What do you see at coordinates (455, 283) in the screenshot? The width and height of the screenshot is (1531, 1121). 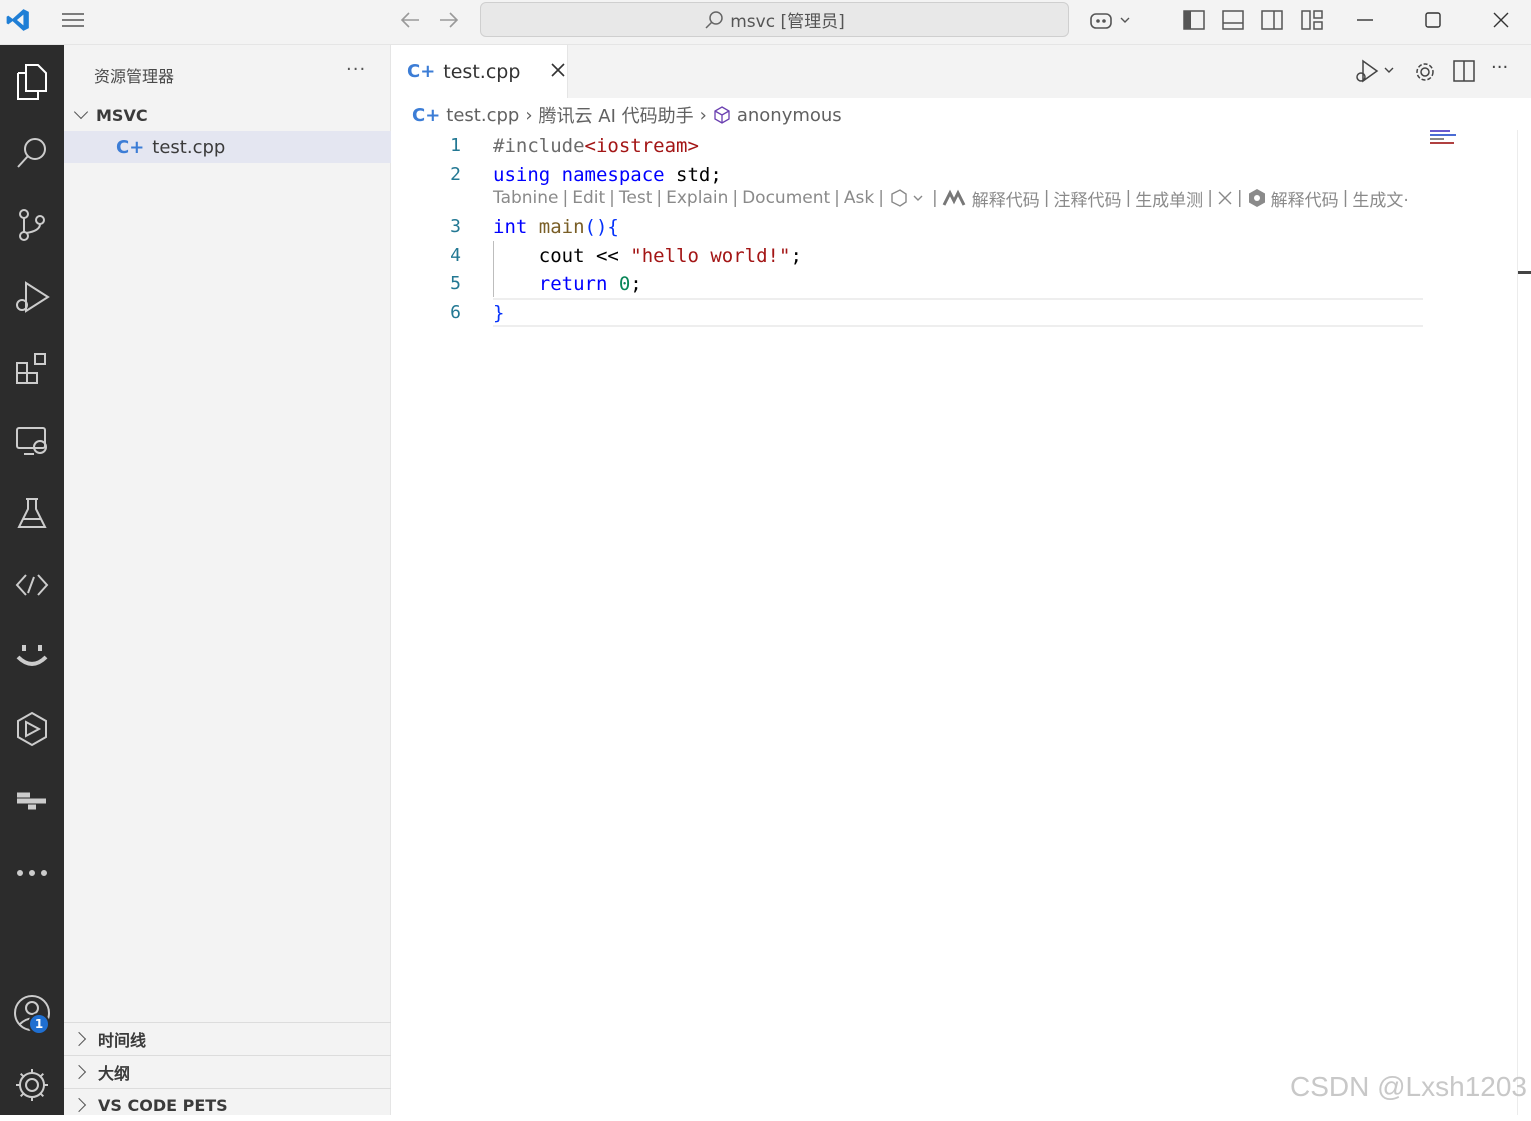 I see `line-number: 5` at bounding box center [455, 283].